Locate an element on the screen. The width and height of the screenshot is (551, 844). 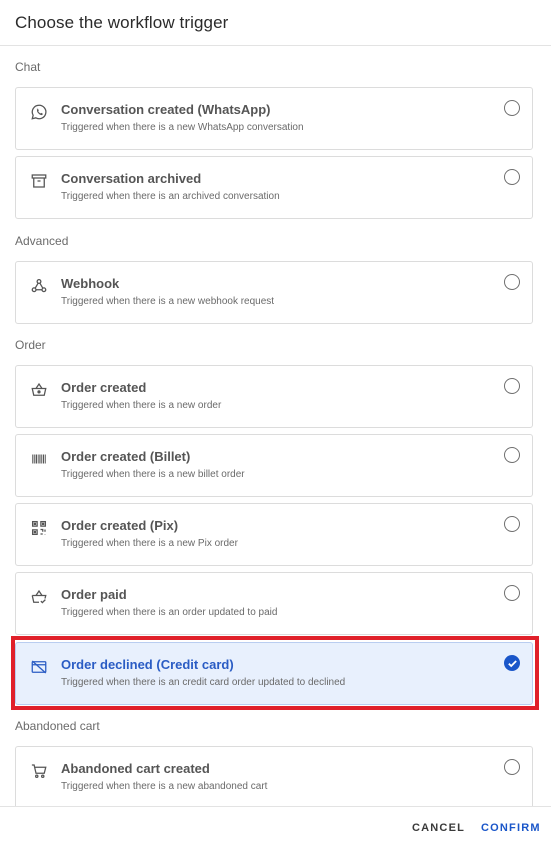
basket-icon is located at coordinates (39, 390).